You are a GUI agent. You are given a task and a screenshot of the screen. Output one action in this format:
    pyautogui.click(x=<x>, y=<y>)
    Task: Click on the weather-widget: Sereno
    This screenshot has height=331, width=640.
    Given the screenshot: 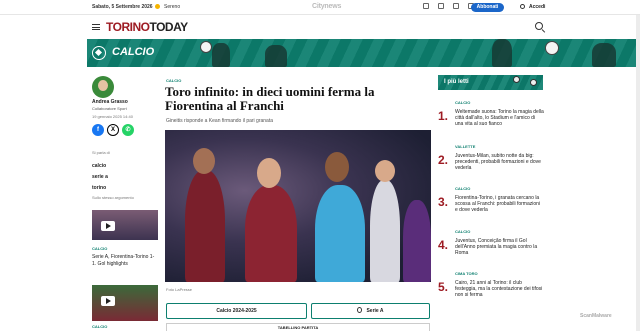 What is the action you would take?
    pyautogui.click(x=167, y=7)
    